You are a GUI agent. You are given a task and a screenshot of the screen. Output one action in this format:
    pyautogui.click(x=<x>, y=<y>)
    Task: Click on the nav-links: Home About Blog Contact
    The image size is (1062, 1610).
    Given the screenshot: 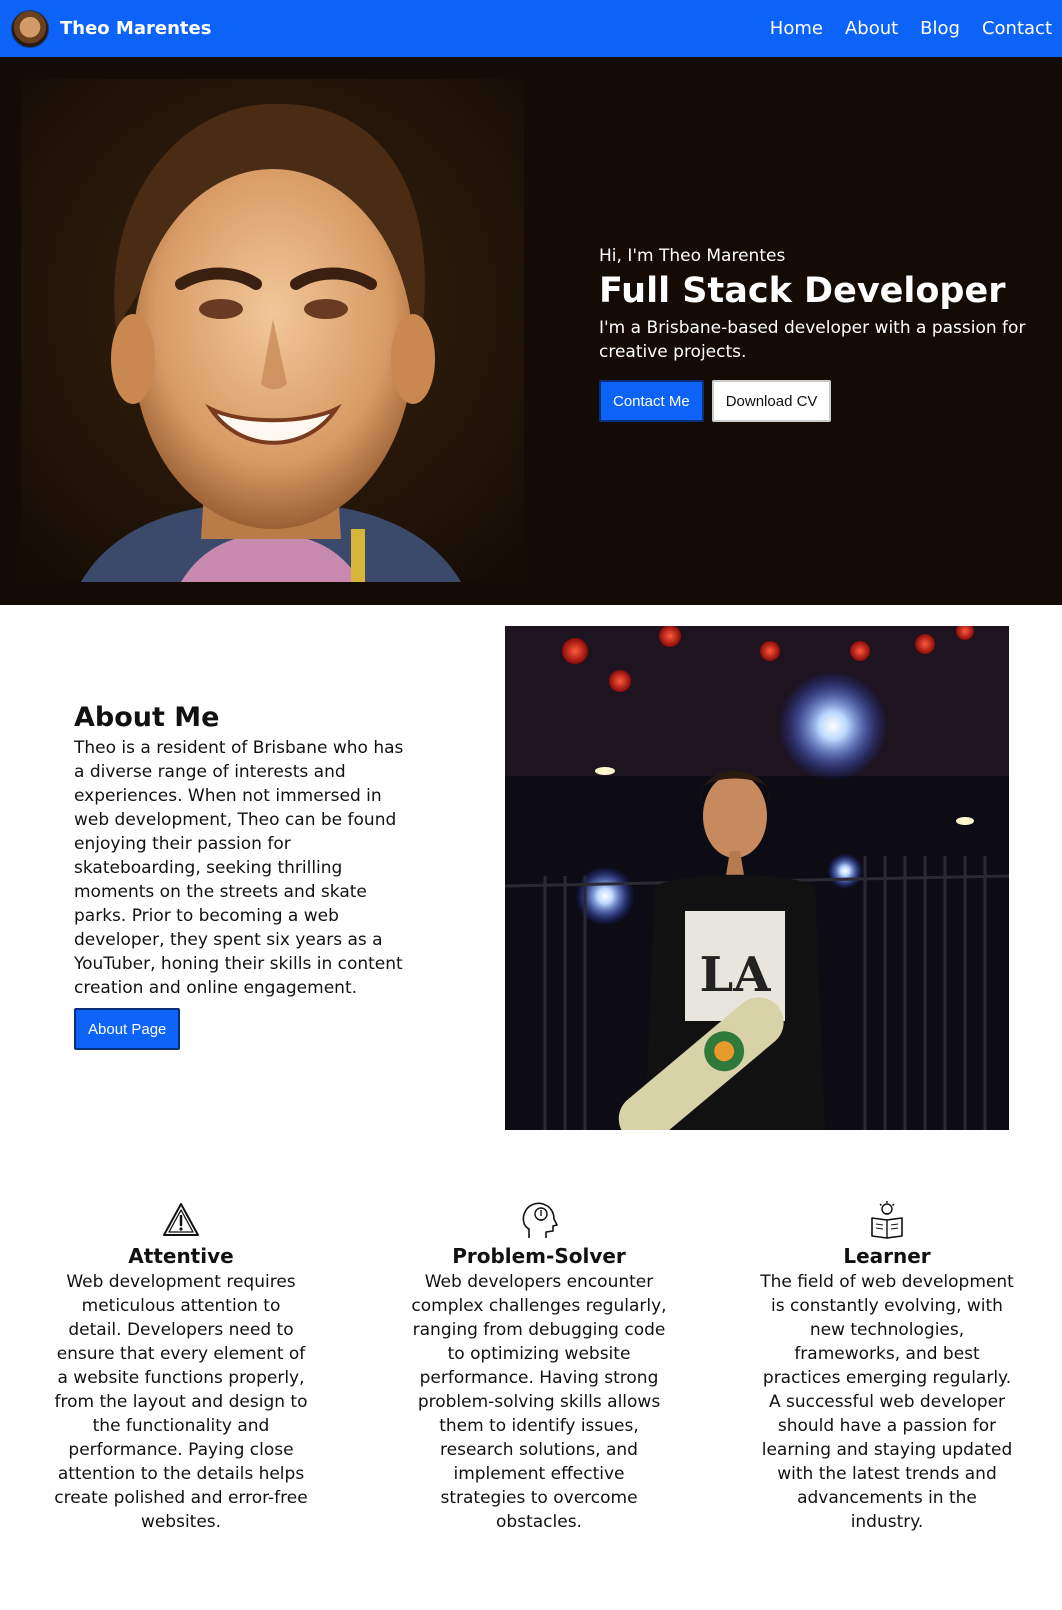 What is the action you would take?
    pyautogui.click(x=900, y=28)
    